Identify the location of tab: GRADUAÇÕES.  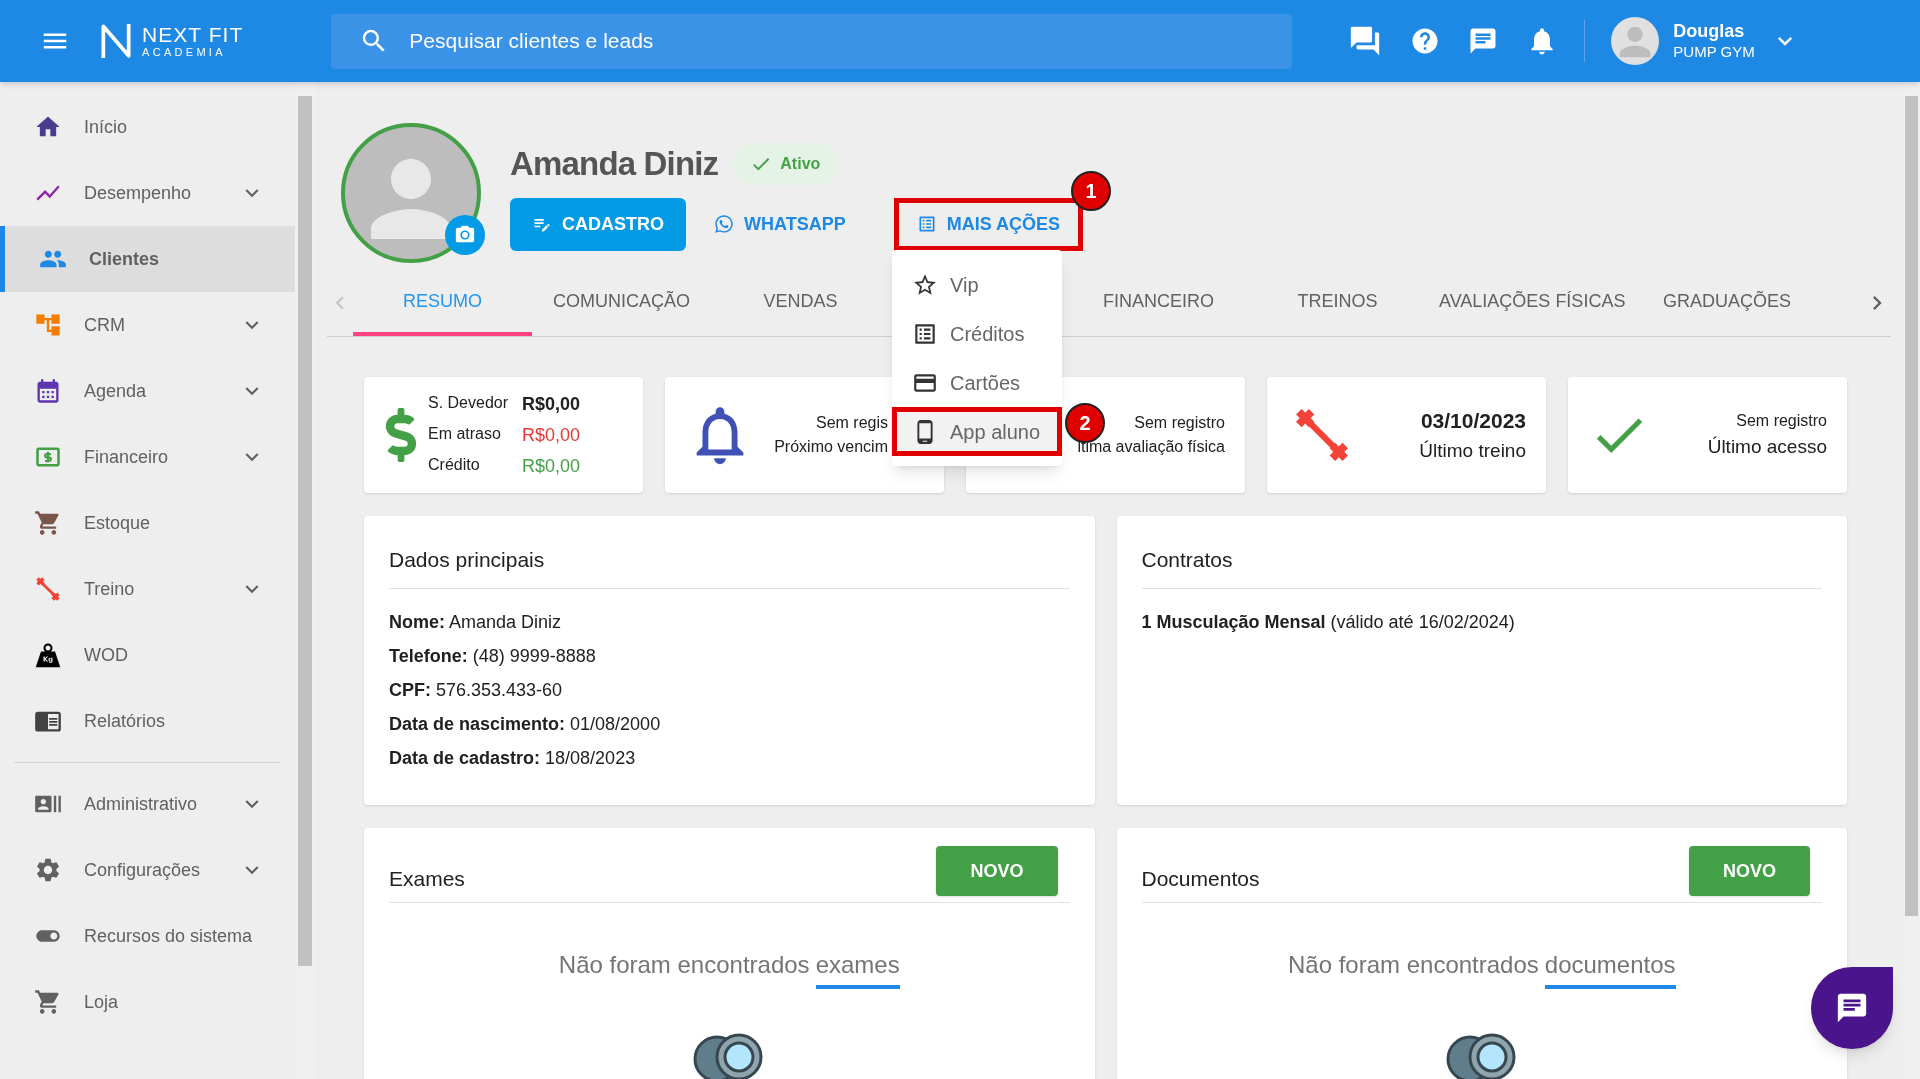
(1727, 303).